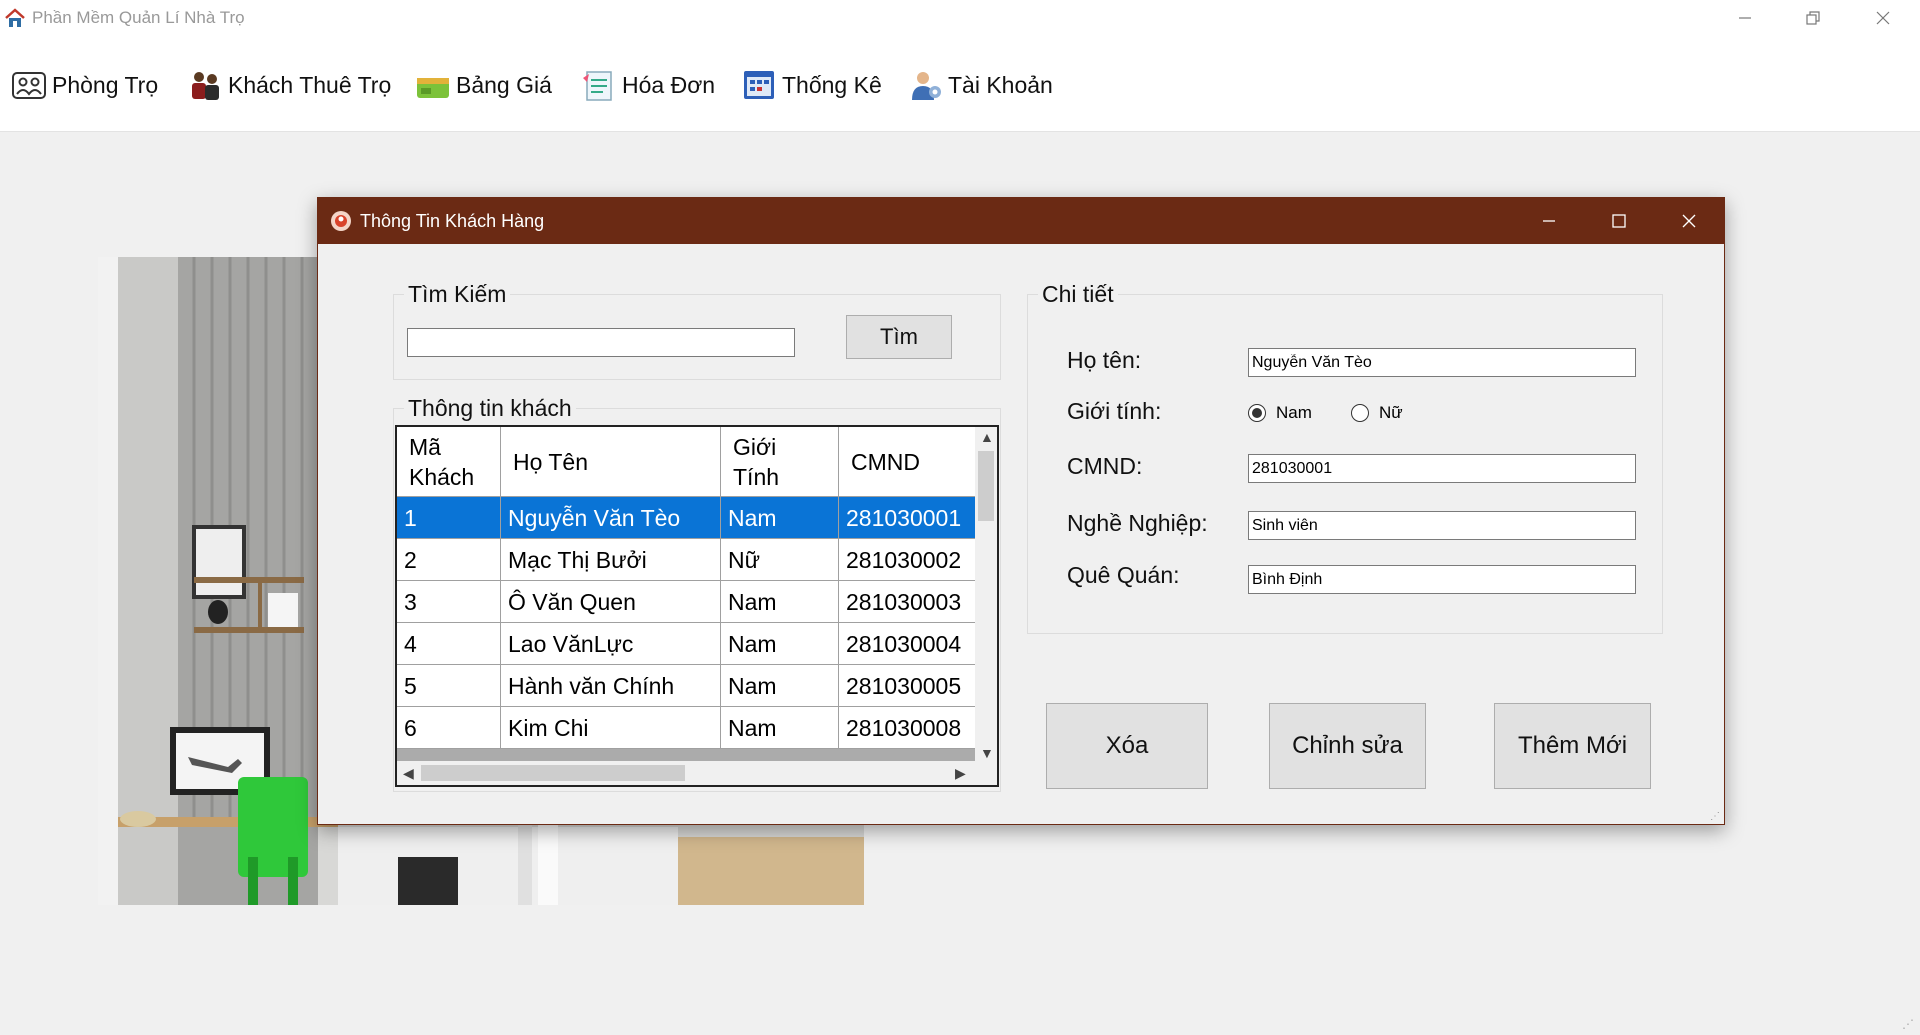 This screenshot has width=1920, height=1035. I want to click on cell-id: 3, so click(449, 602).